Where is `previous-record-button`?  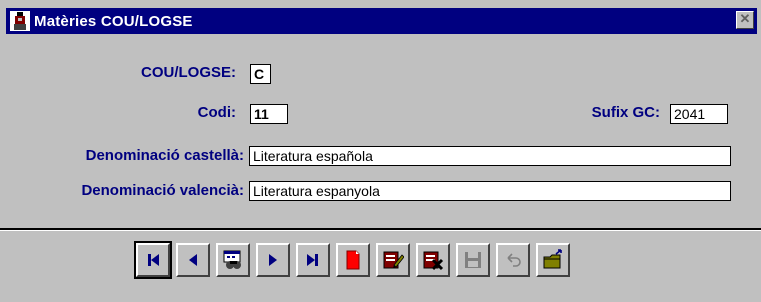 previous-record-button is located at coordinates (193, 260).